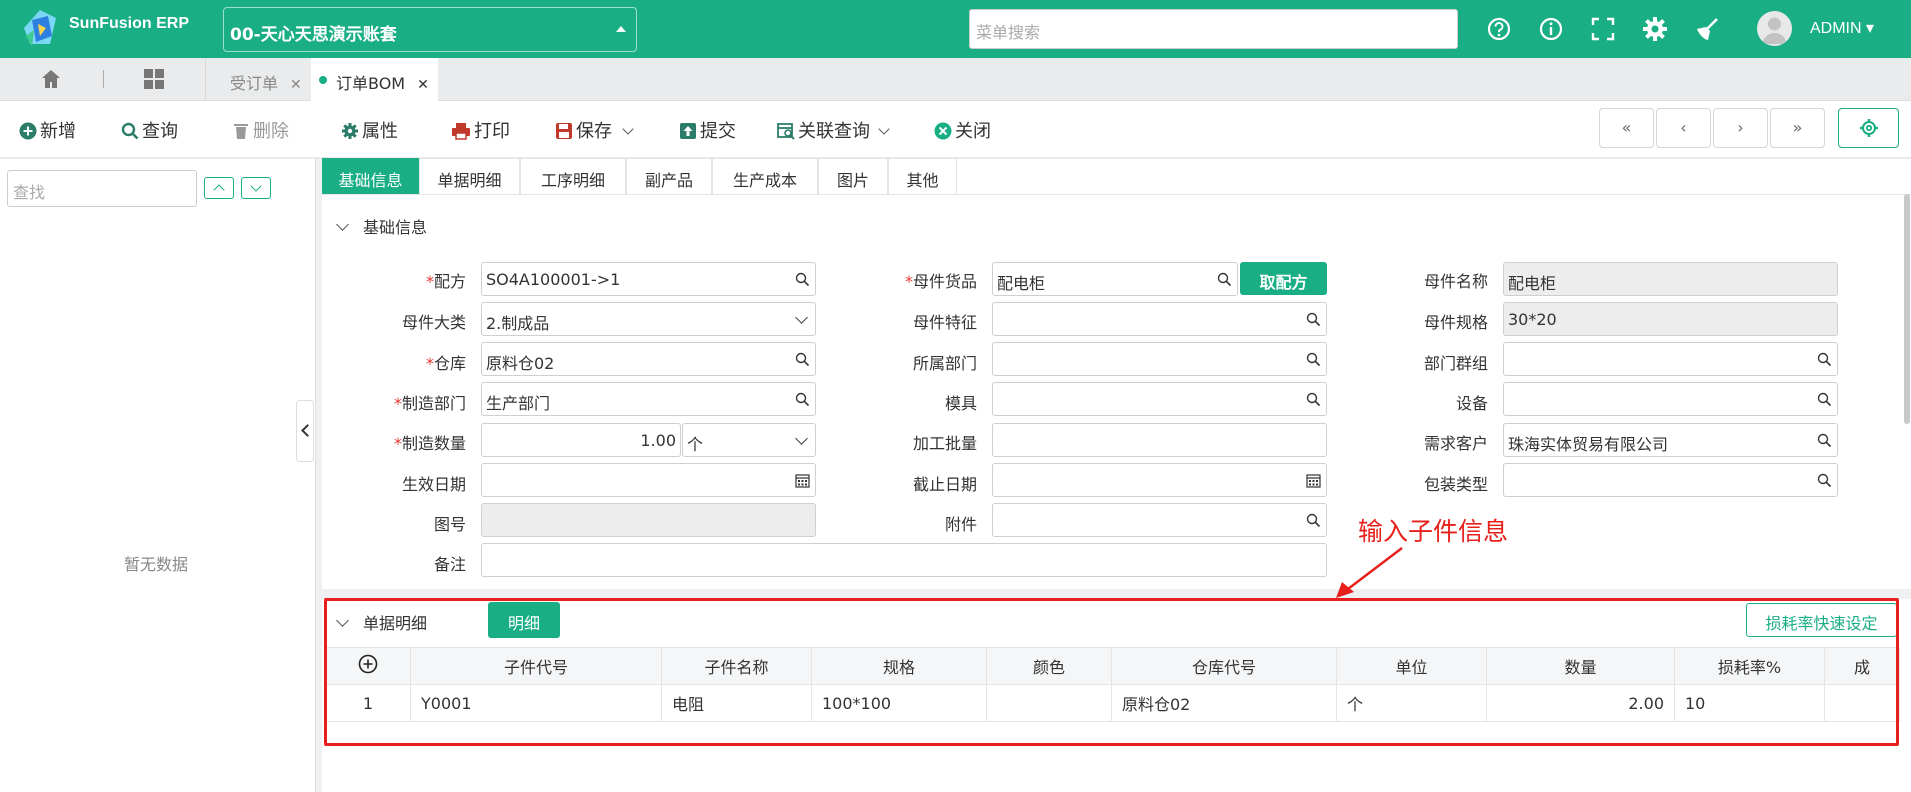  I want to click on grid-icon, so click(154, 79).